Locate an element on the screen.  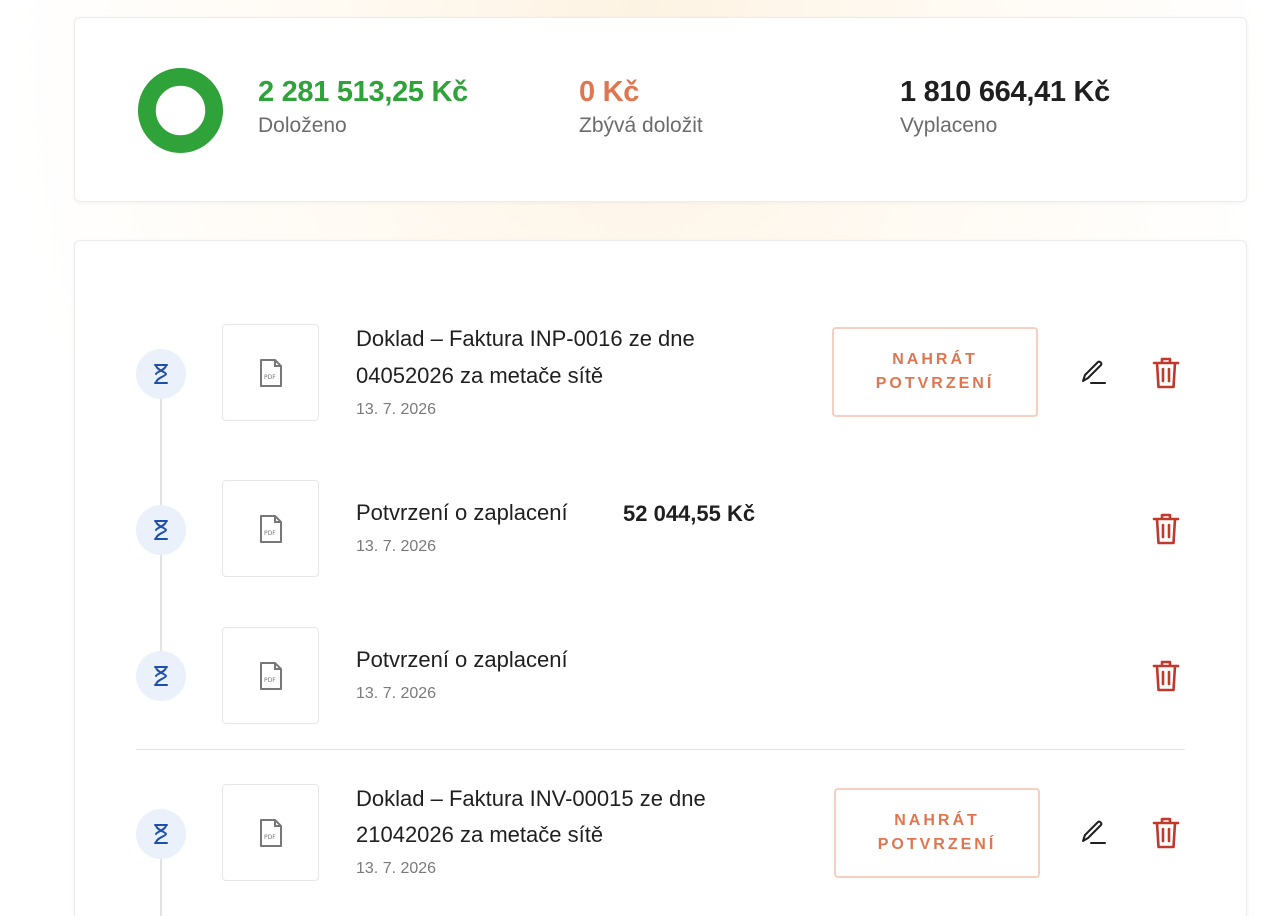
document-title: 21042026 za metače sítě is located at coordinates (480, 834).